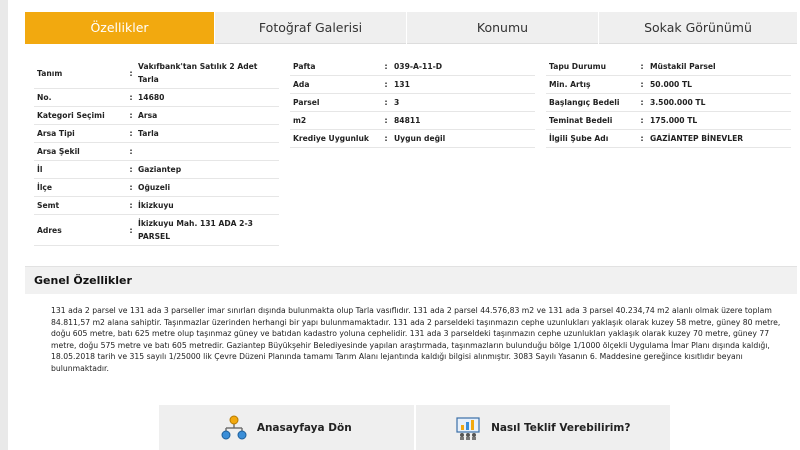 The image size is (800, 450). Describe the element at coordinates (411, 280) in the screenshot. I see `general-features-header: Genel Özellikler` at that location.